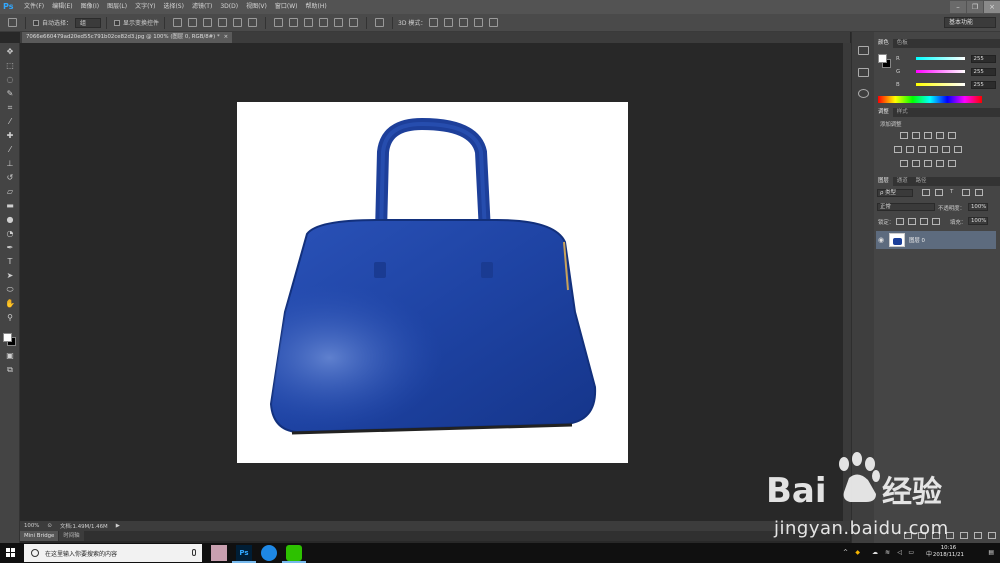  I want to click on crop-tool-icon: ⌗, so click(10, 108).